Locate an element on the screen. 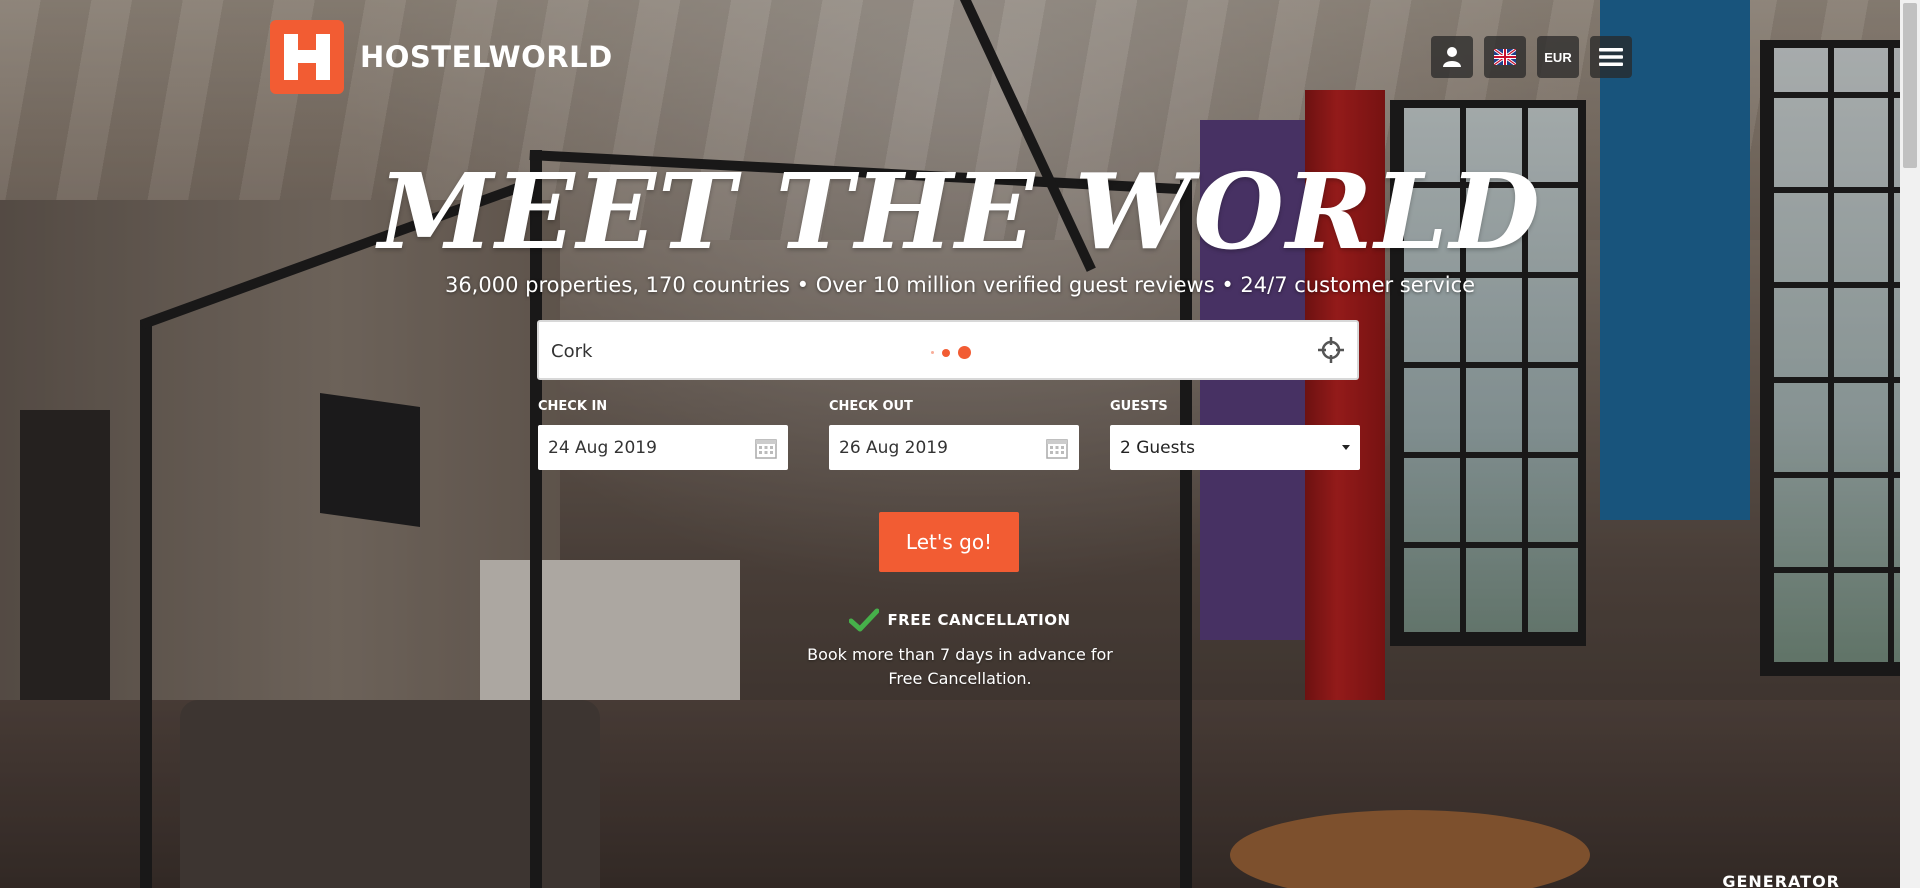 Image resolution: width=1920 pixels, height=888 pixels. page-scrollbar is located at coordinates (1910, 444).